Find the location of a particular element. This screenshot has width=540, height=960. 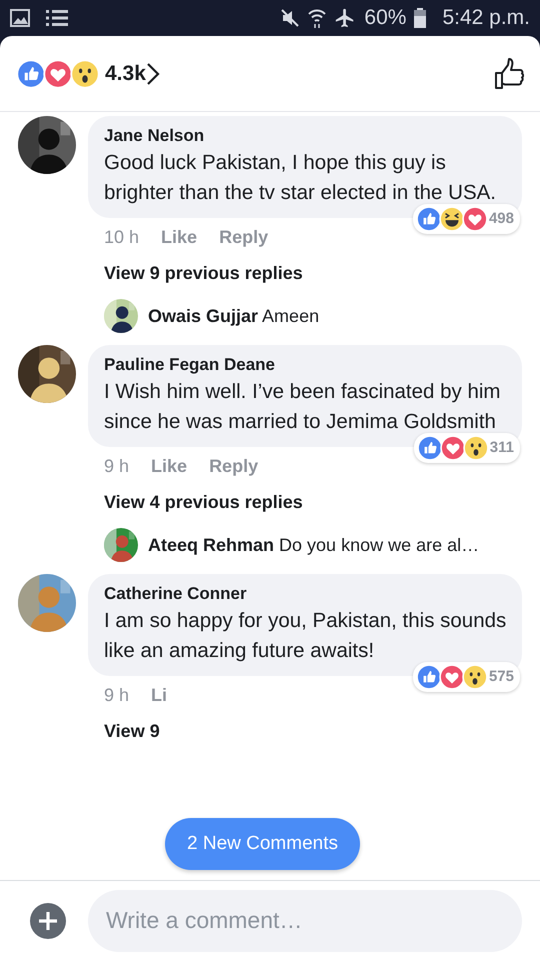

airplane-icon is located at coordinates (345, 18).